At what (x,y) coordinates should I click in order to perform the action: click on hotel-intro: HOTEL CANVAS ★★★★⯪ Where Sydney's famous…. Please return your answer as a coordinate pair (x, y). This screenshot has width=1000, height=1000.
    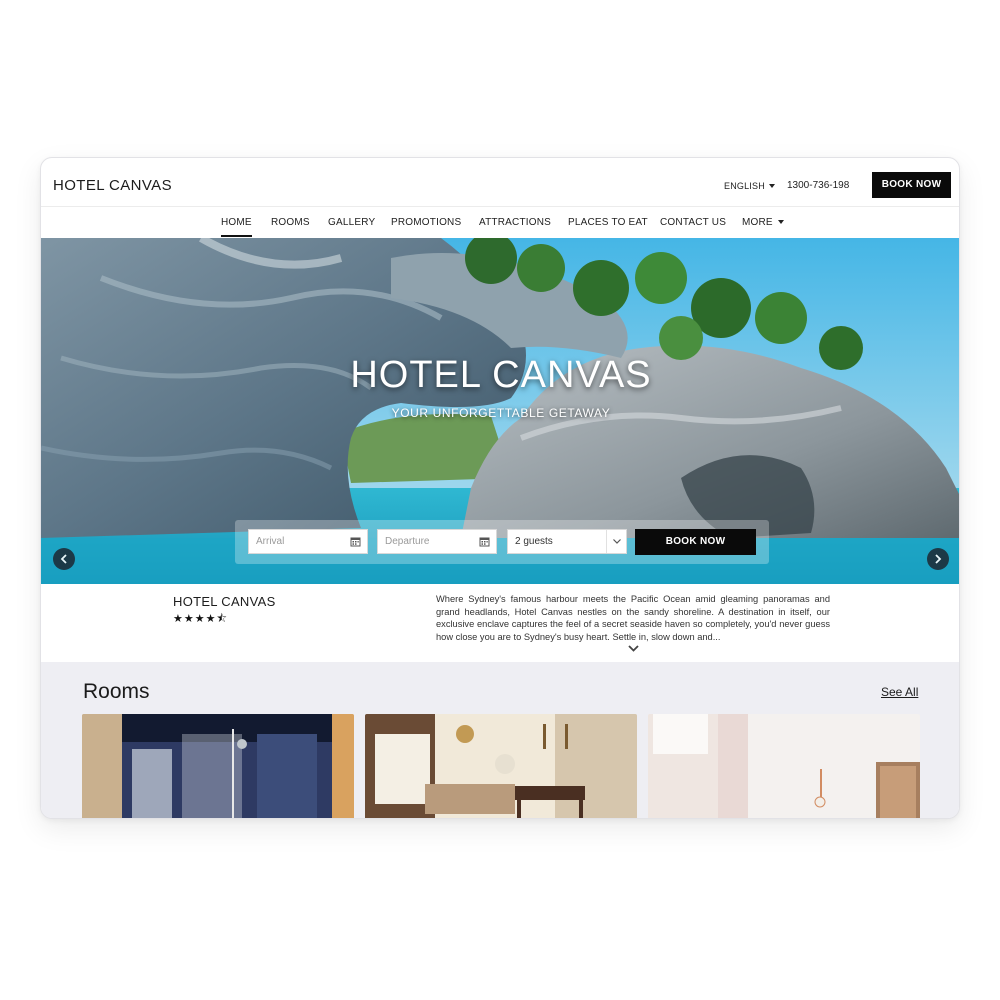
    Looking at the image, I should click on (500, 623).